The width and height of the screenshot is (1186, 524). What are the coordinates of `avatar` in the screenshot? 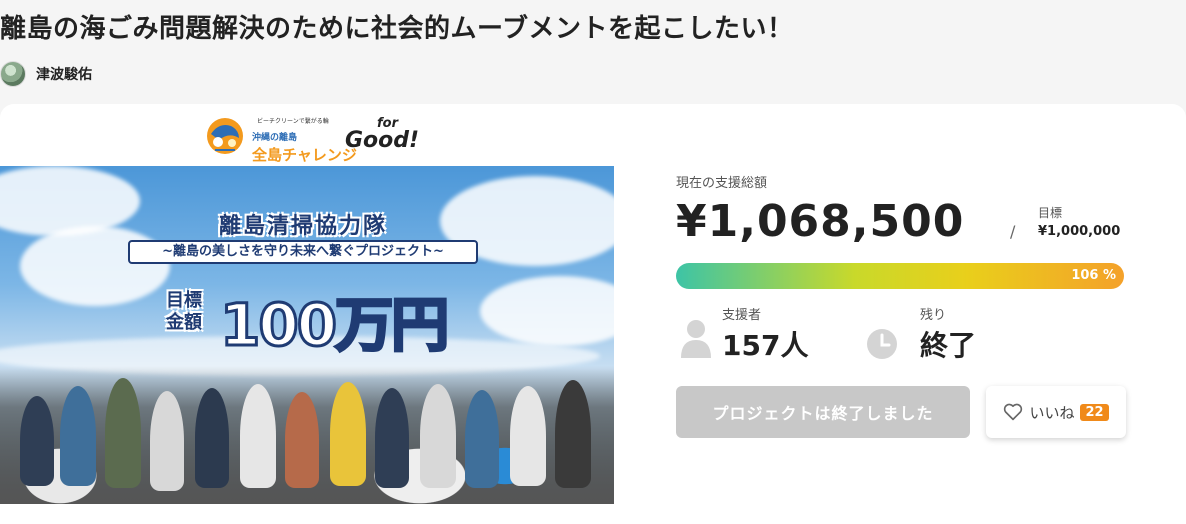 It's located at (13, 74).